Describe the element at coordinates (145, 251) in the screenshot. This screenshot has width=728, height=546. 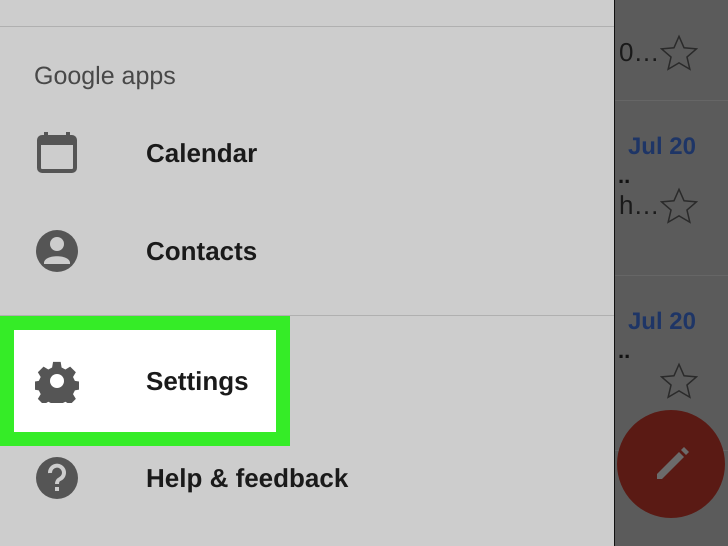
I see `drawer-item: Contacts` at that location.